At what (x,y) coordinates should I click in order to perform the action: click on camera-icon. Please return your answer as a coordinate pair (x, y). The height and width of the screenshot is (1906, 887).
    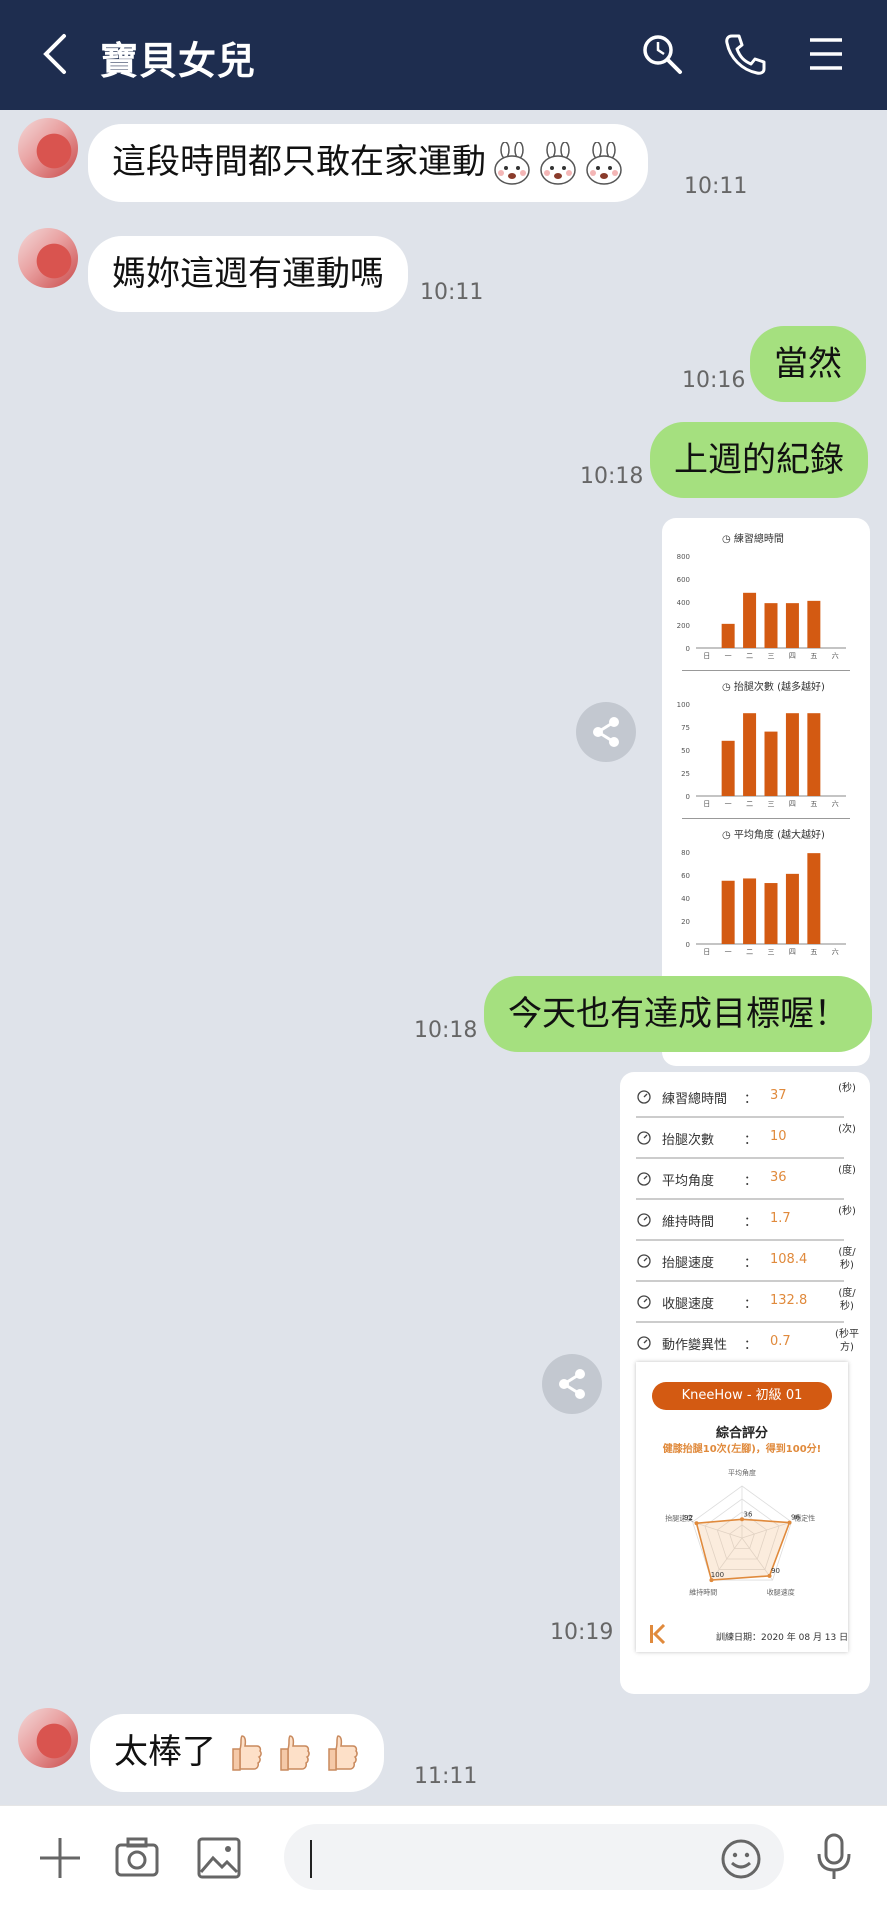
    Looking at the image, I should click on (137, 1858).